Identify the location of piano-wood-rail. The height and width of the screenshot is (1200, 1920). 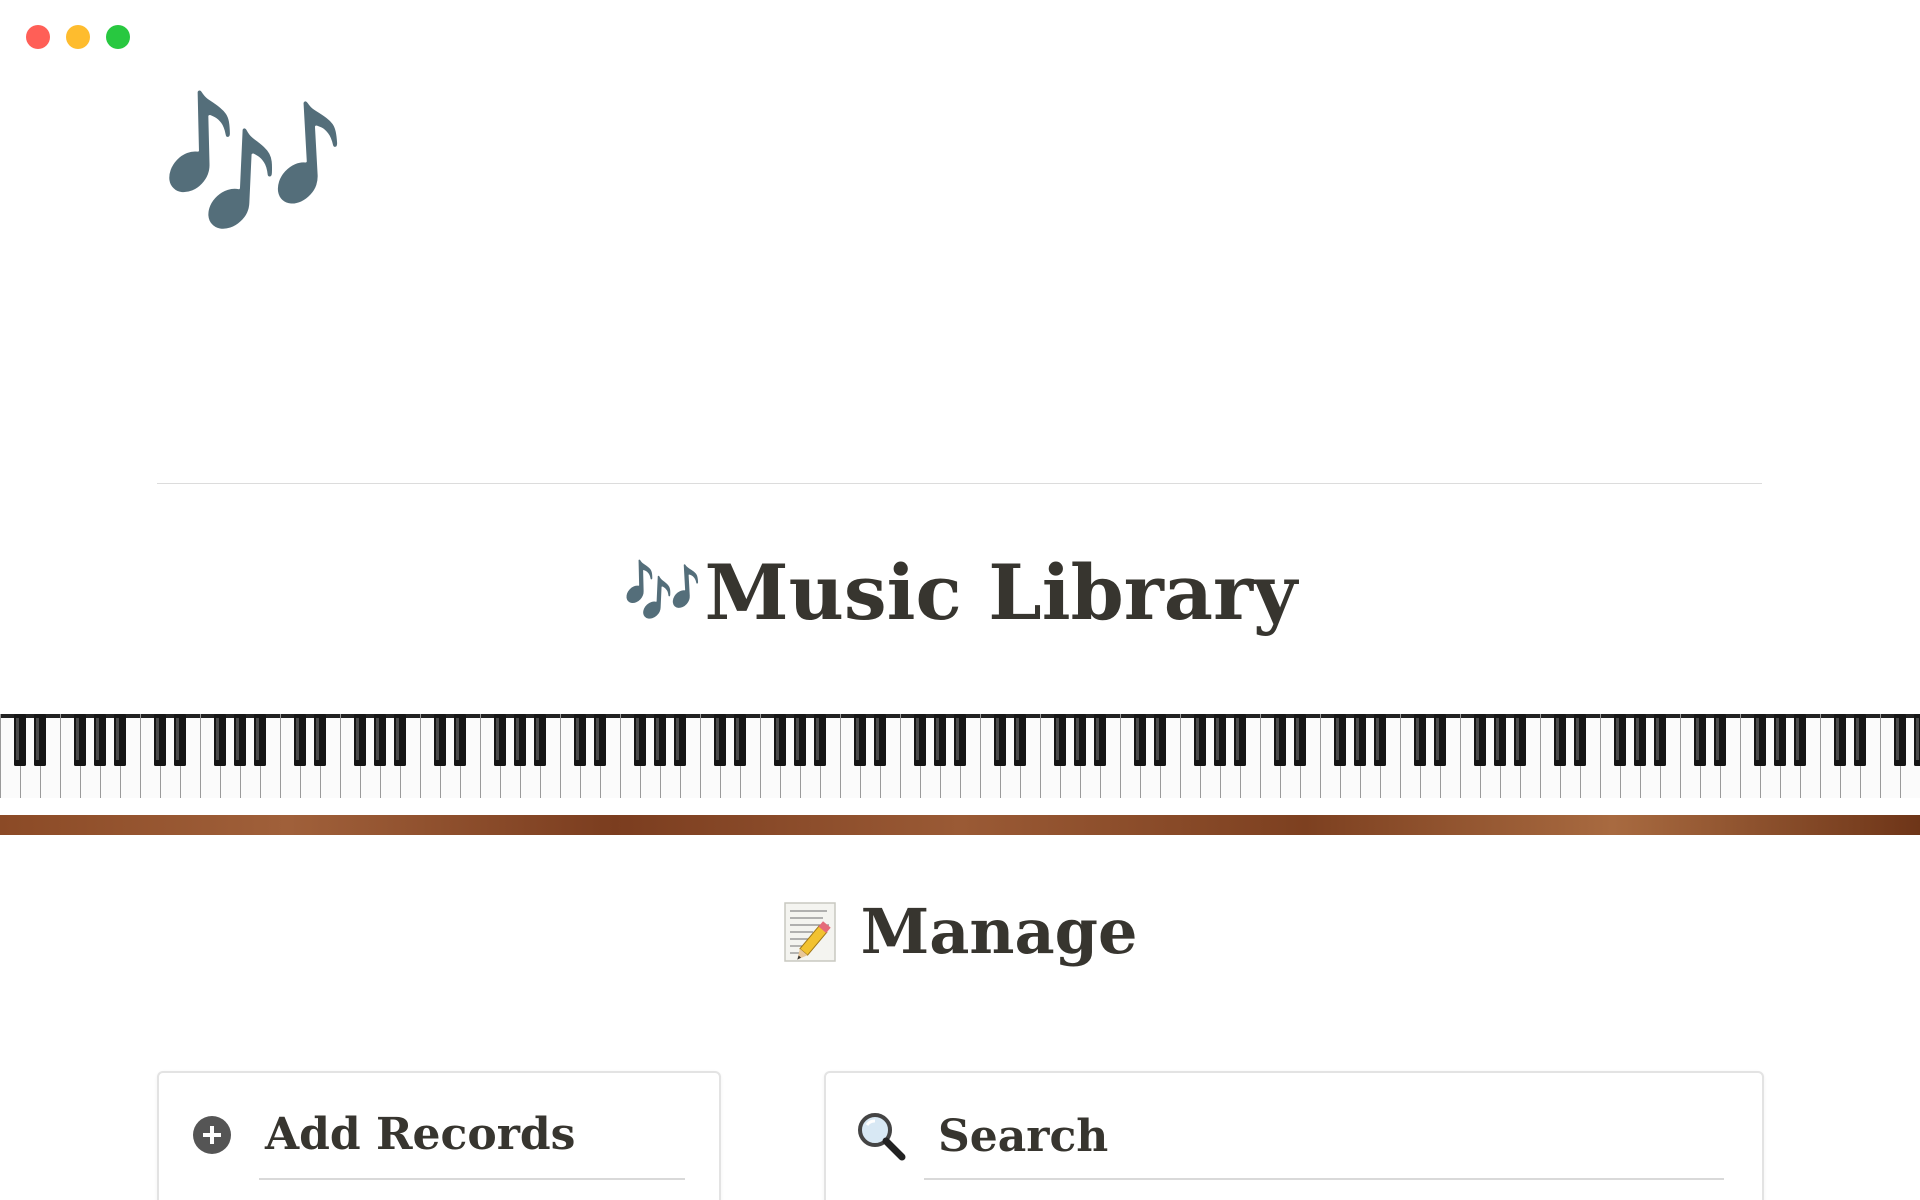
(960, 825).